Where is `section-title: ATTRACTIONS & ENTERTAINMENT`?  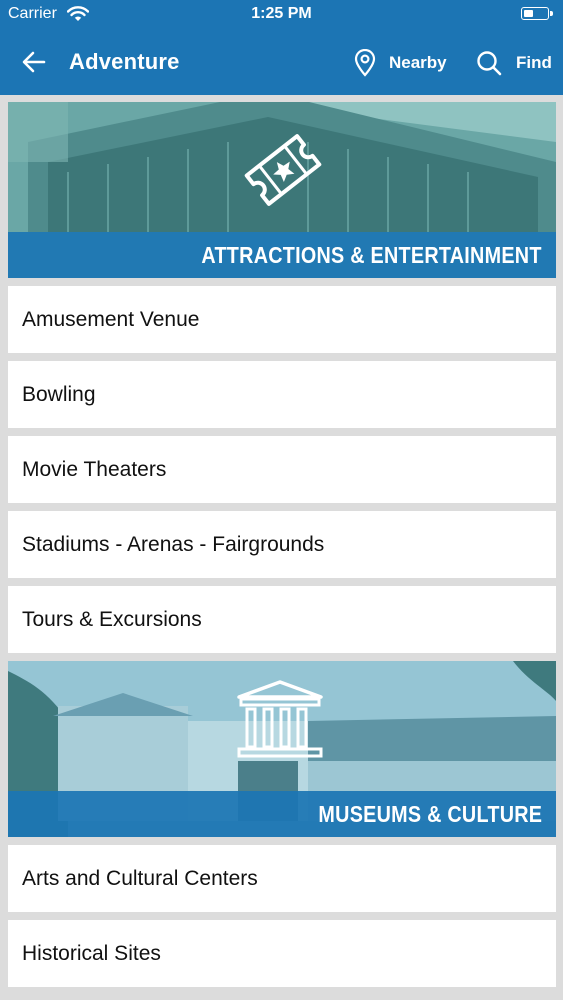 section-title: ATTRACTIONS & ENTERTAINMENT is located at coordinates (371, 255).